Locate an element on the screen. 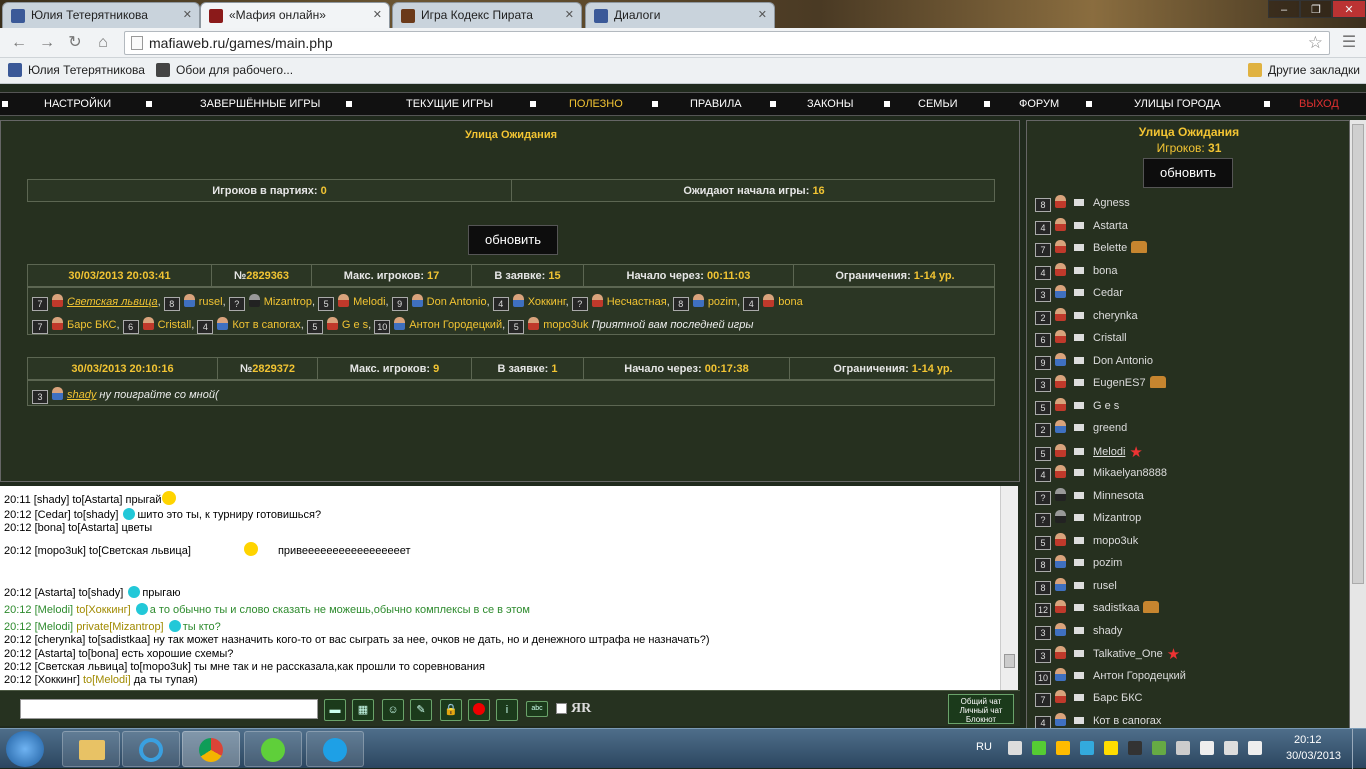 Image resolution: width=1366 pixels, height=769 pixels. chat-sender: [Astarta] is located at coordinates (55, 654).